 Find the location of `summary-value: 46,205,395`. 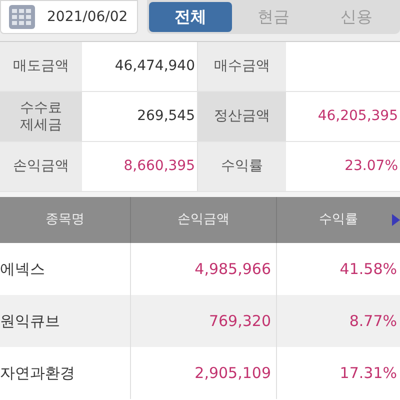

summary-value: 46,205,395 is located at coordinates (357, 116).